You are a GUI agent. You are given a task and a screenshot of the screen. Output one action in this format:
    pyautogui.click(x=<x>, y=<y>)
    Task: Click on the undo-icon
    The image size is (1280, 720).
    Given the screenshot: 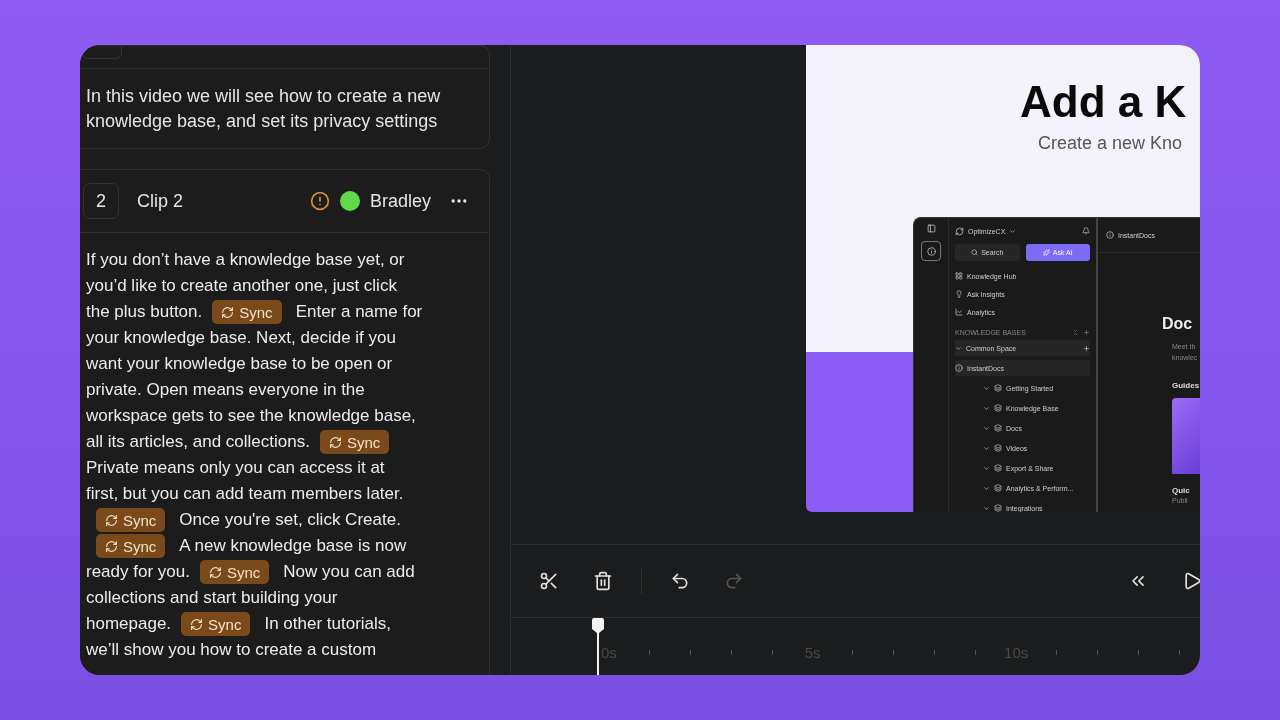 What is the action you would take?
    pyautogui.click(x=680, y=581)
    